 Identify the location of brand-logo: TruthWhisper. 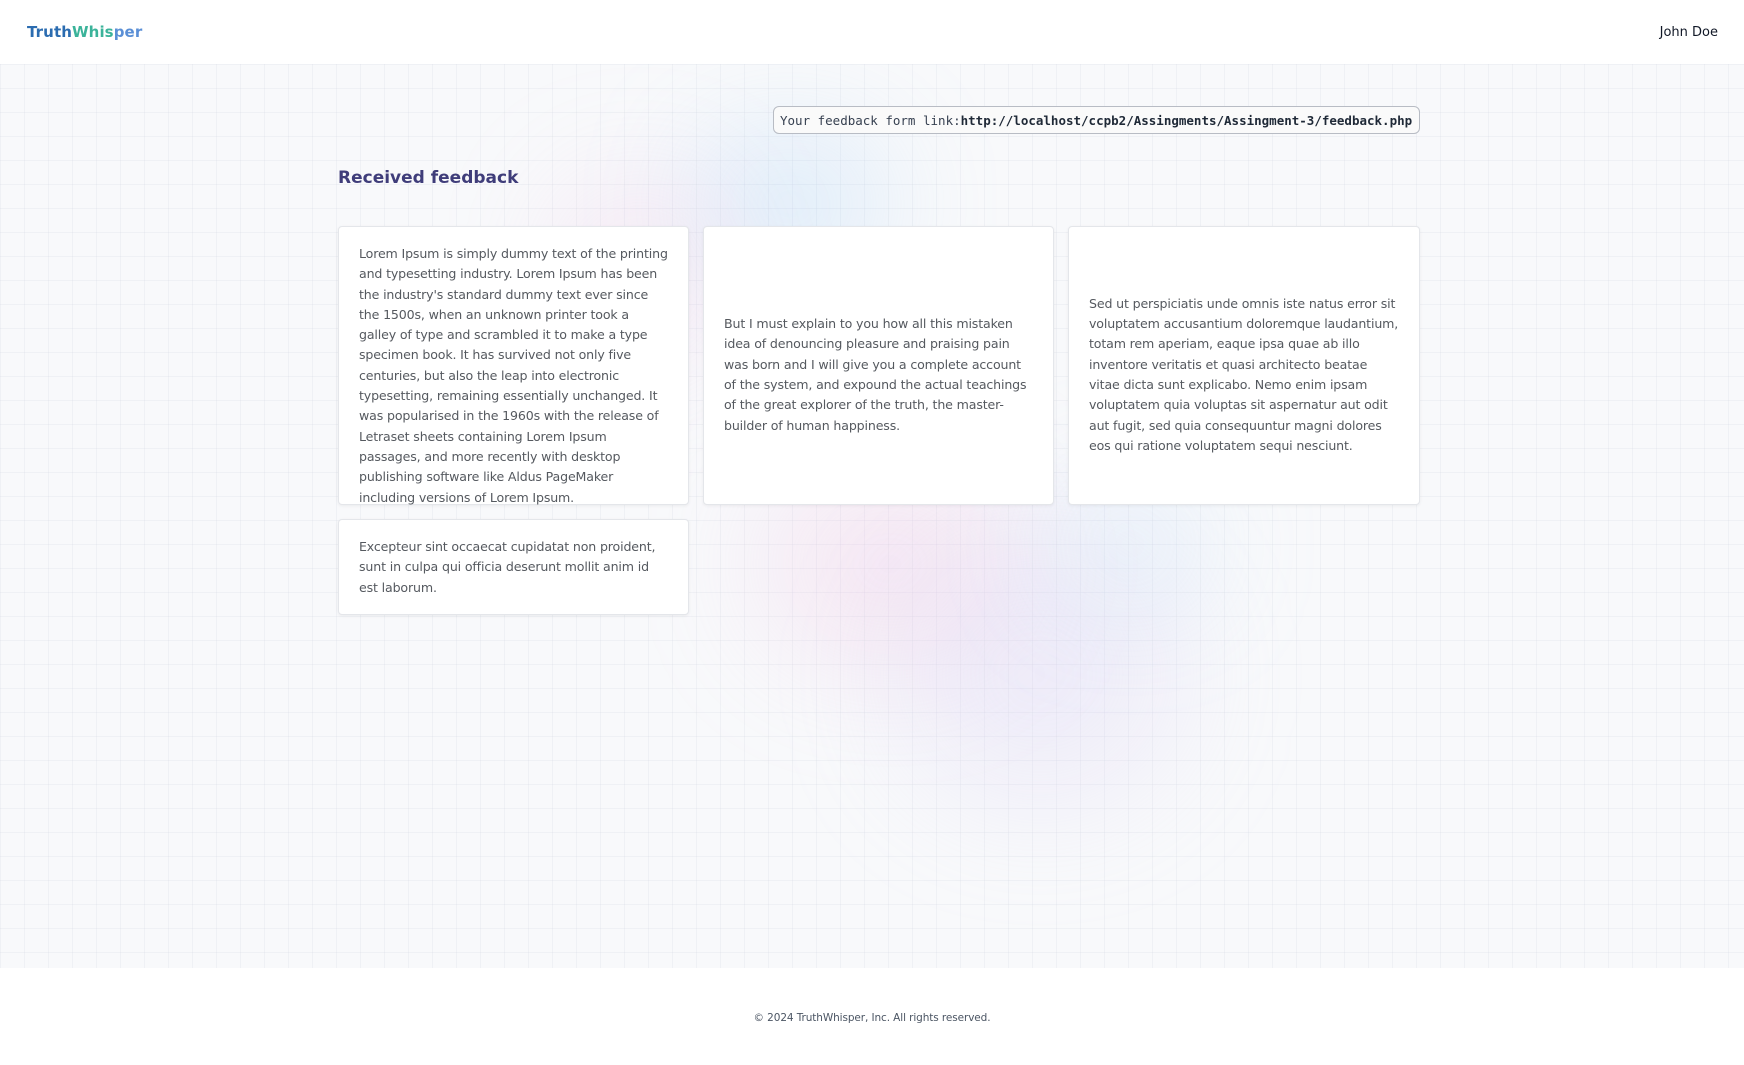
(84, 32).